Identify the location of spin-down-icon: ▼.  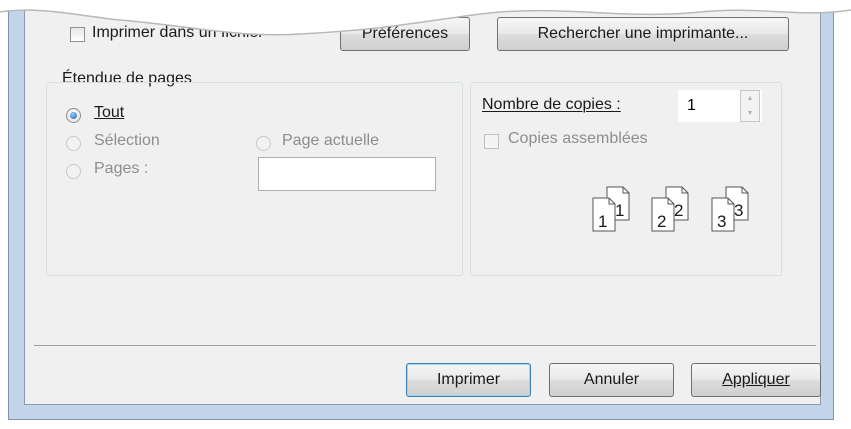
(750, 113).